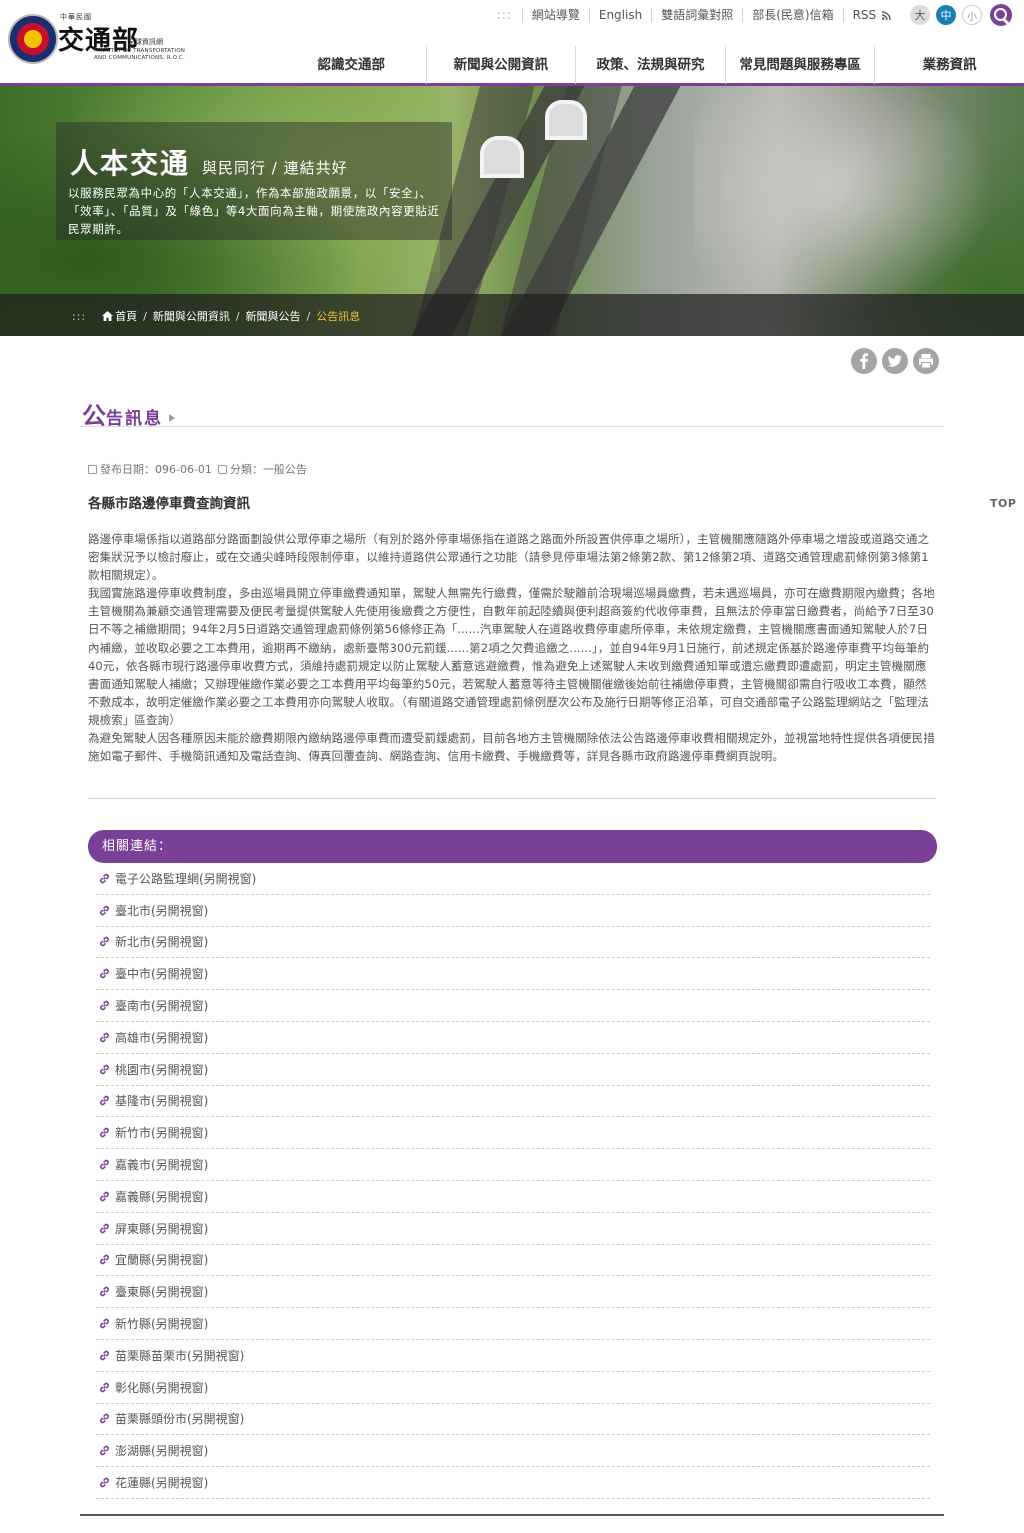 This screenshot has height=1533, width=1024. I want to click on related-link: 彰化縣(另開視窗), so click(161, 1387).